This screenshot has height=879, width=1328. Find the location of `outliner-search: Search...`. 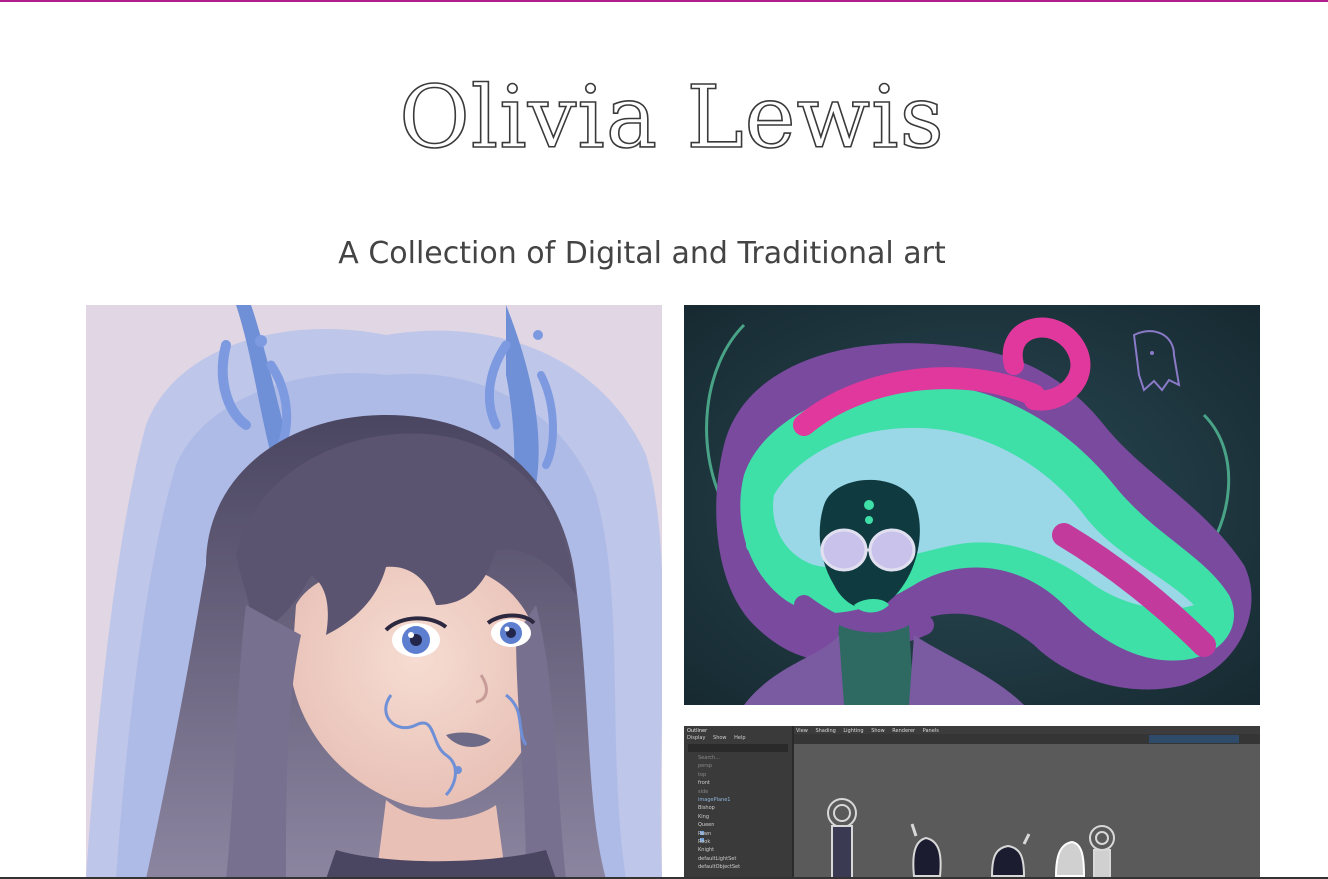

outliner-search: Search... is located at coordinates (709, 758).